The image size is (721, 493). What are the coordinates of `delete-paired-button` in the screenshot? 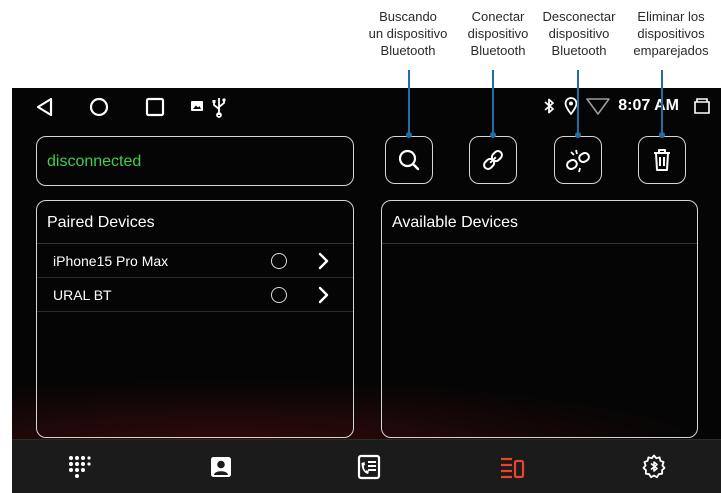 It's located at (662, 160).